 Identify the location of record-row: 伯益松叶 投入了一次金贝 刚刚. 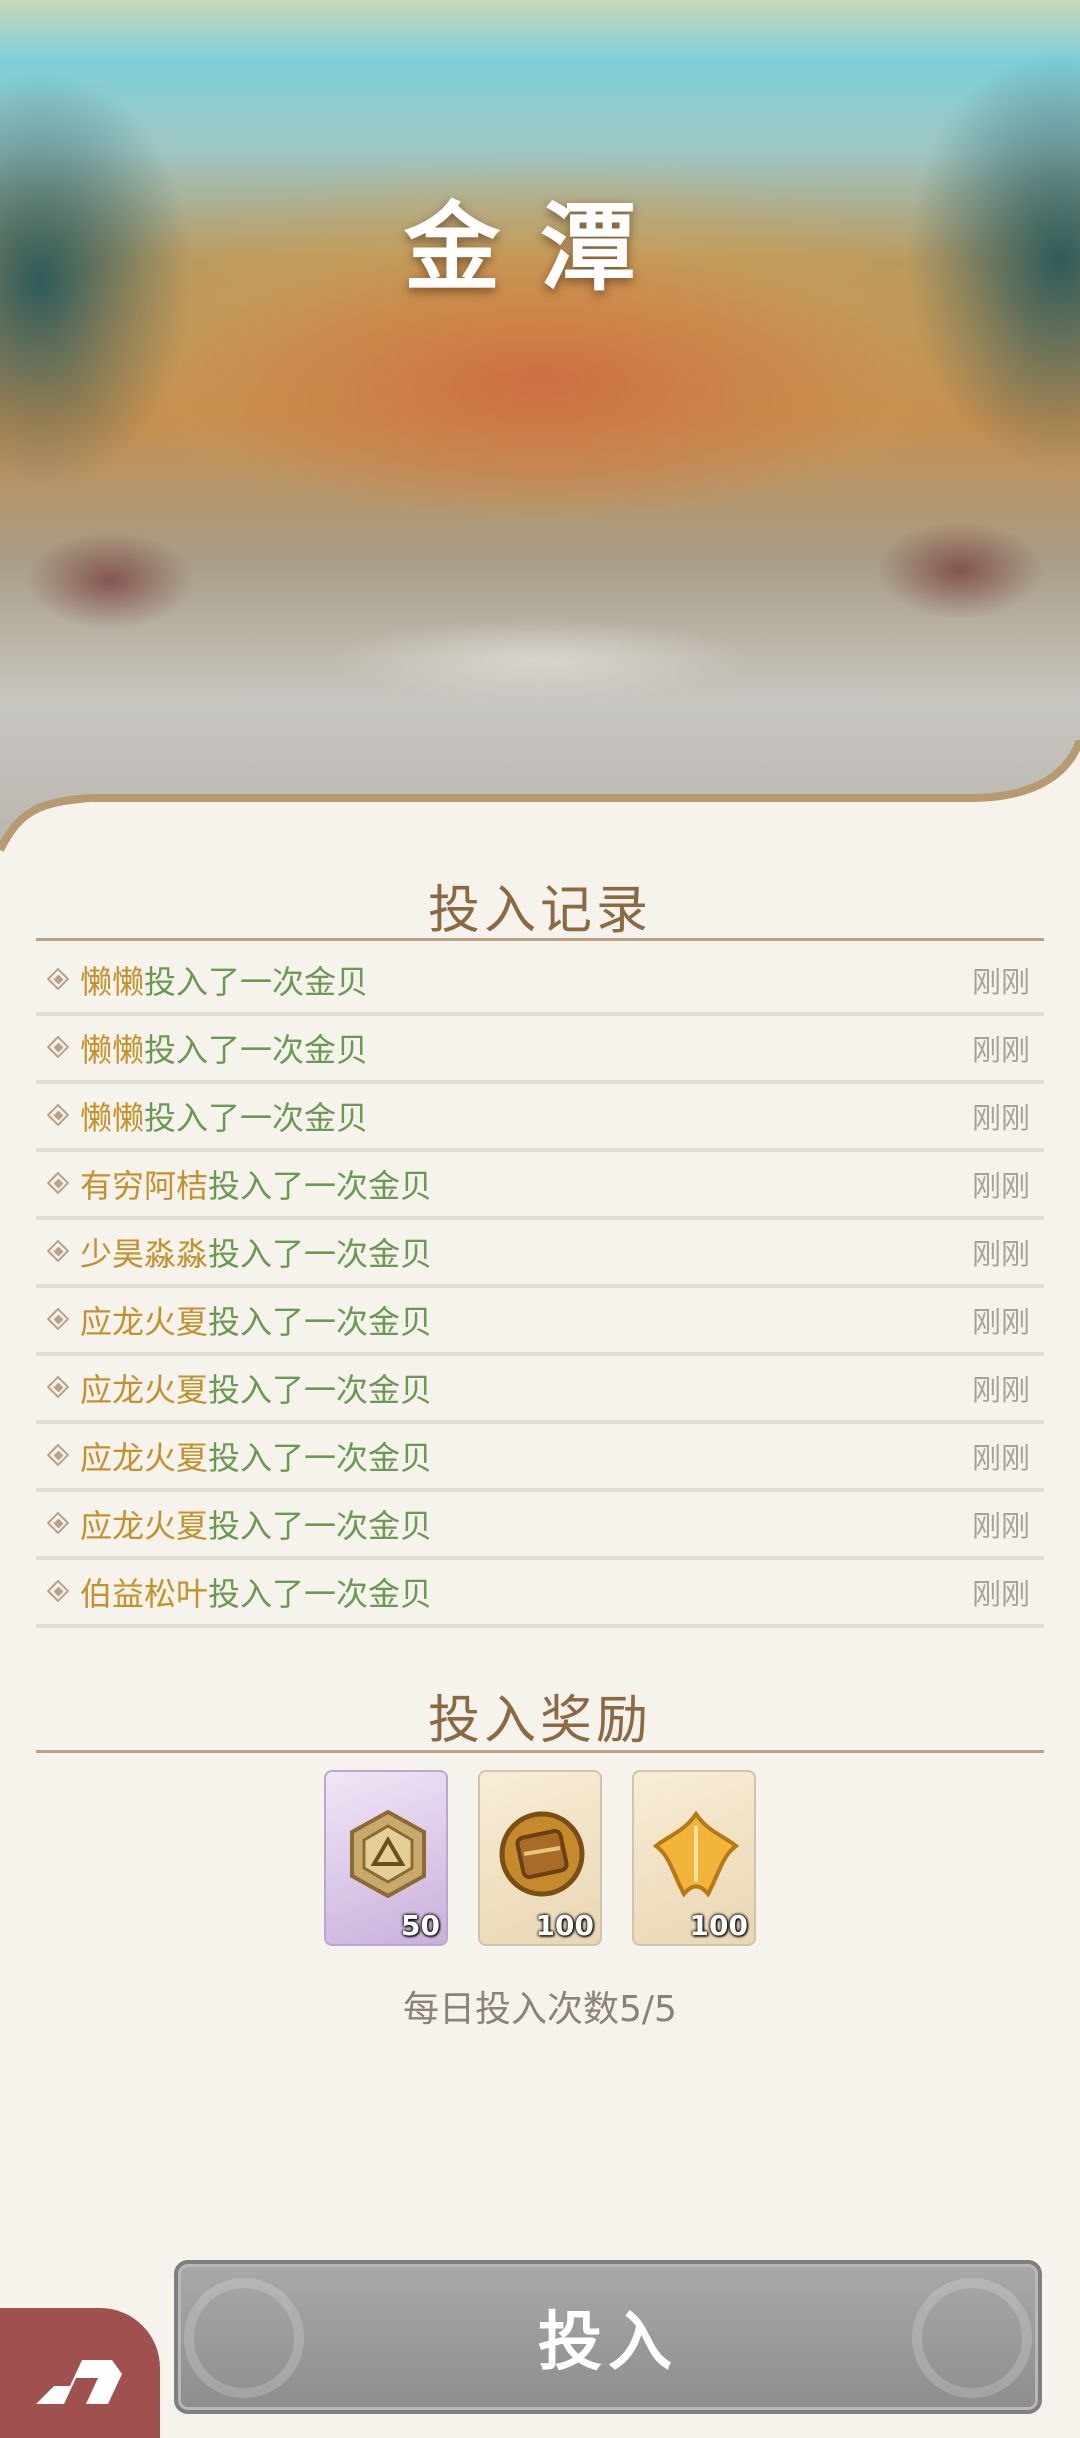
(540, 1594).